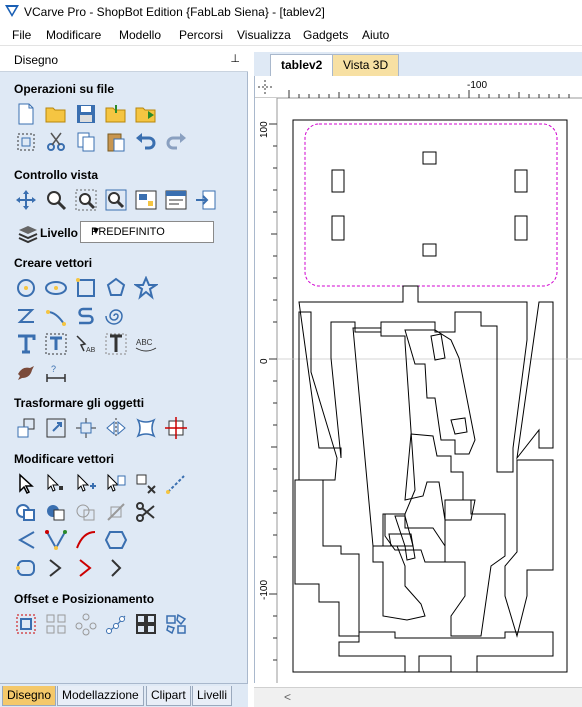 This screenshot has width=582, height=707. I want to click on undo-icon, so click(146, 142).